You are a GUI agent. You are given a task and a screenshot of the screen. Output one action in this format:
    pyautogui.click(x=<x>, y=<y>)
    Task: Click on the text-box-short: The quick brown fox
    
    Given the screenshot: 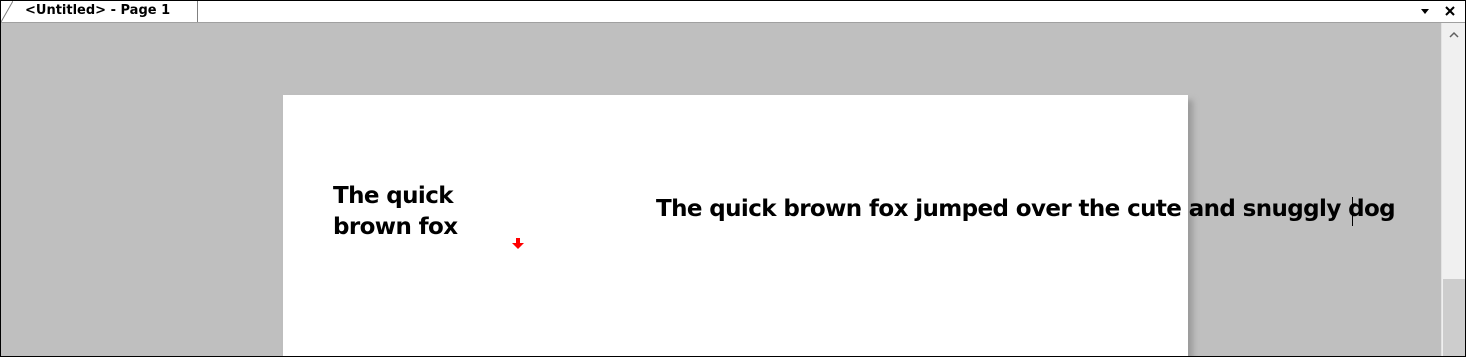 What is the action you would take?
    pyautogui.click(x=400, y=212)
    